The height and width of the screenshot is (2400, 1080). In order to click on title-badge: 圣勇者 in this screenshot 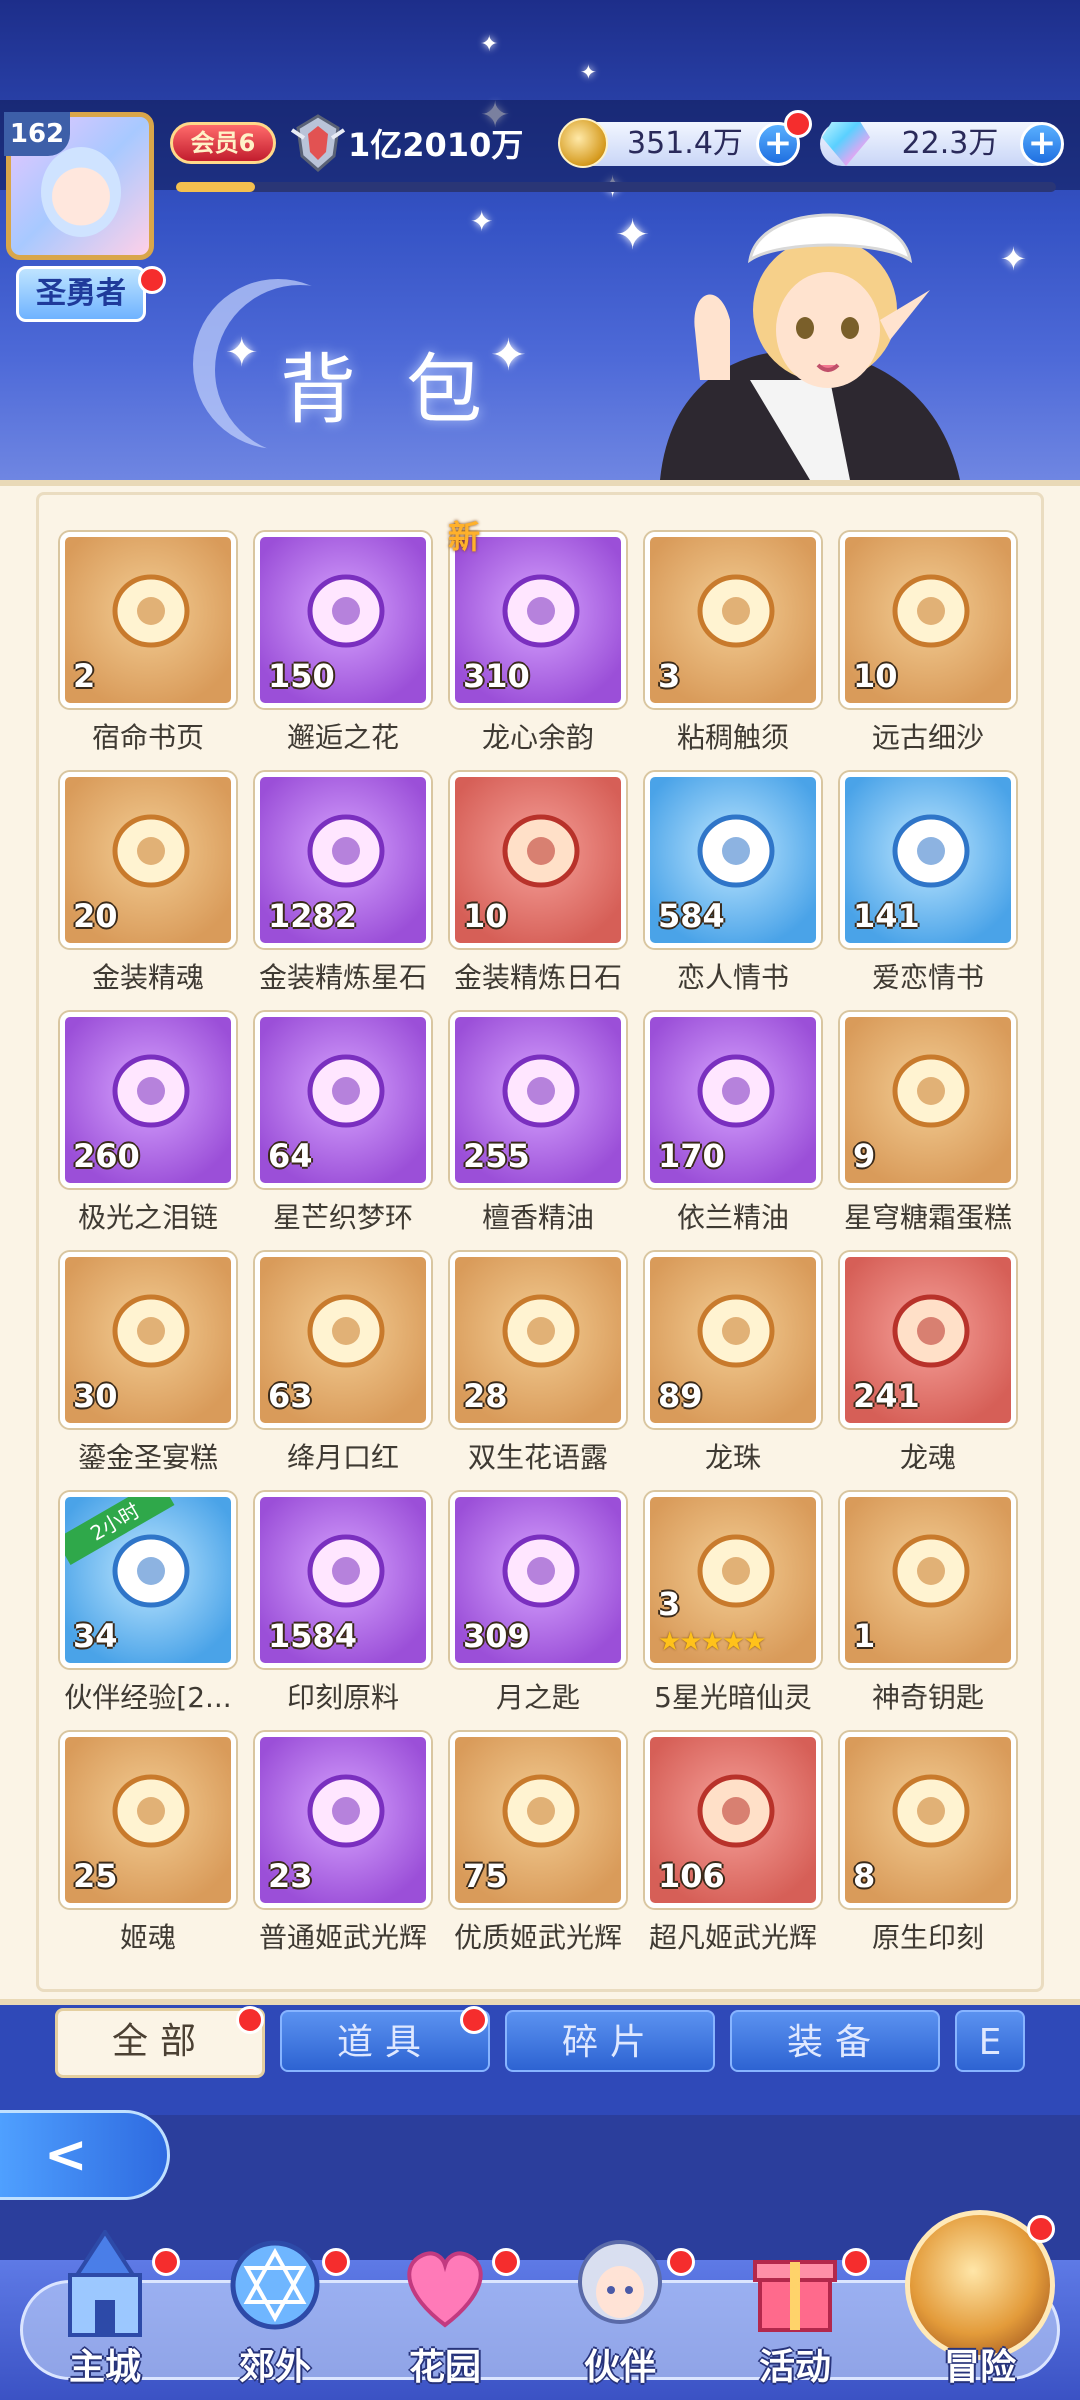, I will do `click(81, 294)`.